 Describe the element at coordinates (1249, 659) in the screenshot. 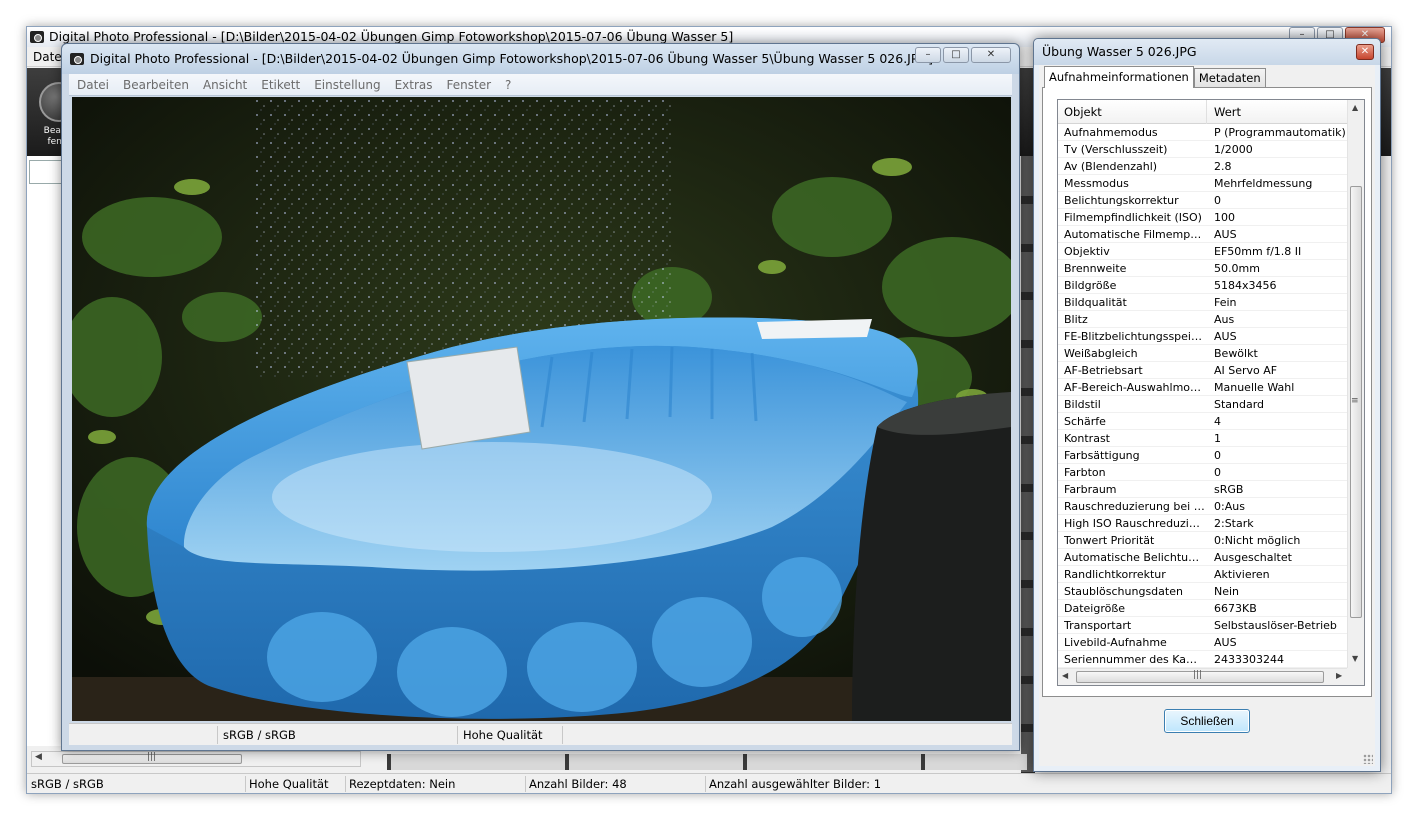

I see `info-row-value: 2433303244` at that location.